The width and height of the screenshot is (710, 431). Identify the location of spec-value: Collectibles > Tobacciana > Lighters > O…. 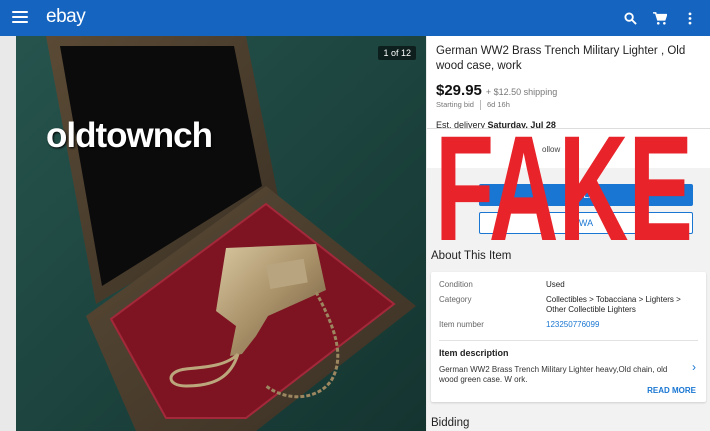
(613, 304).